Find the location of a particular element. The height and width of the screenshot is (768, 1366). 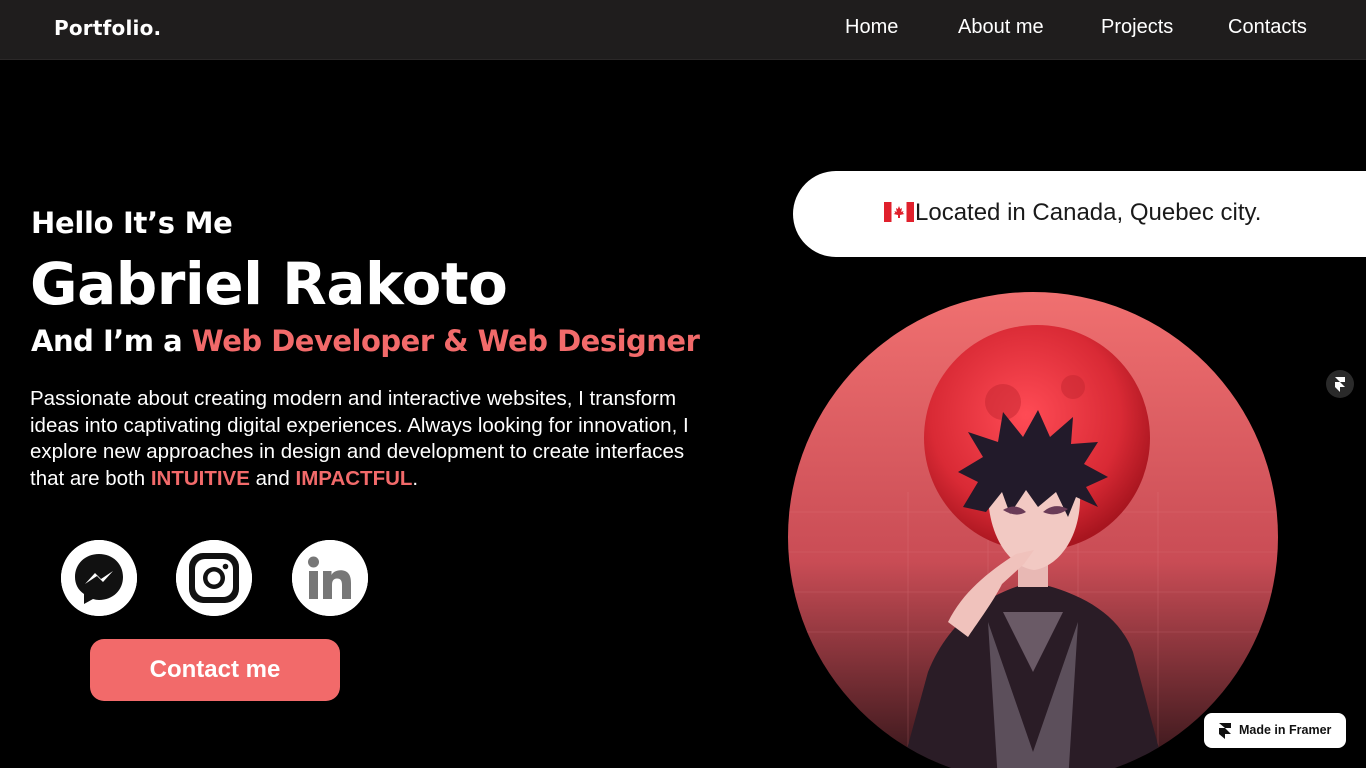

messenger-icon is located at coordinates (99, 578).